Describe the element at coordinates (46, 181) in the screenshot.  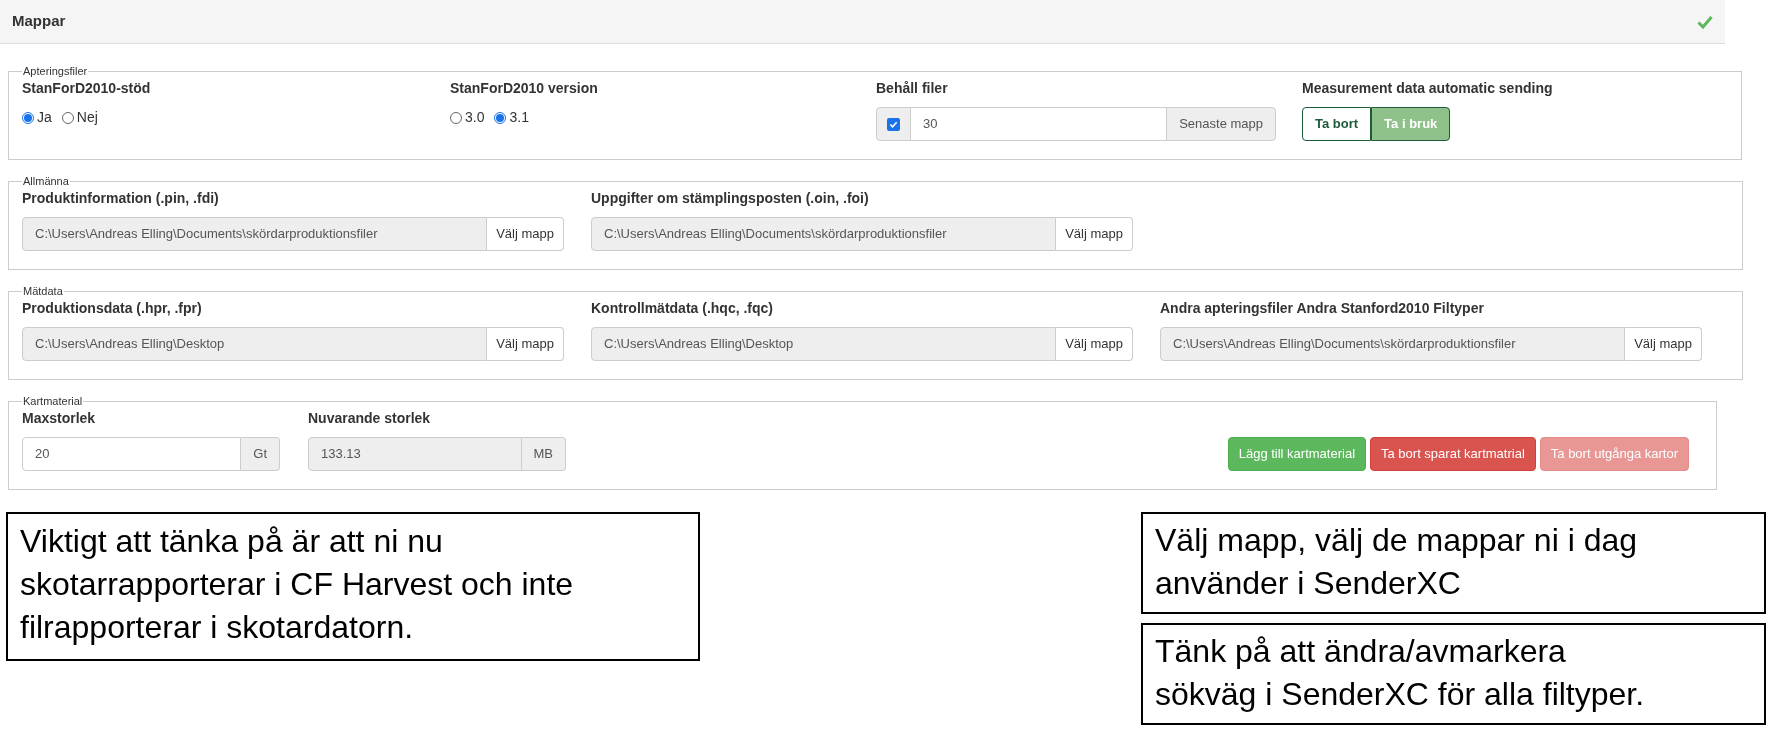
I see `fieldset-legend: Allmänna` at that location.